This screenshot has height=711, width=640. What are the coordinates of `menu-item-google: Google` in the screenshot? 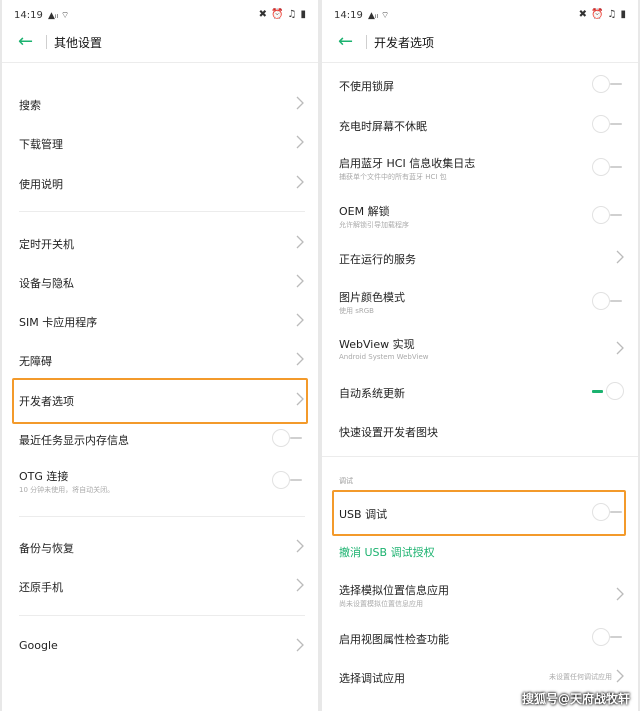 It's located at (160, 646).